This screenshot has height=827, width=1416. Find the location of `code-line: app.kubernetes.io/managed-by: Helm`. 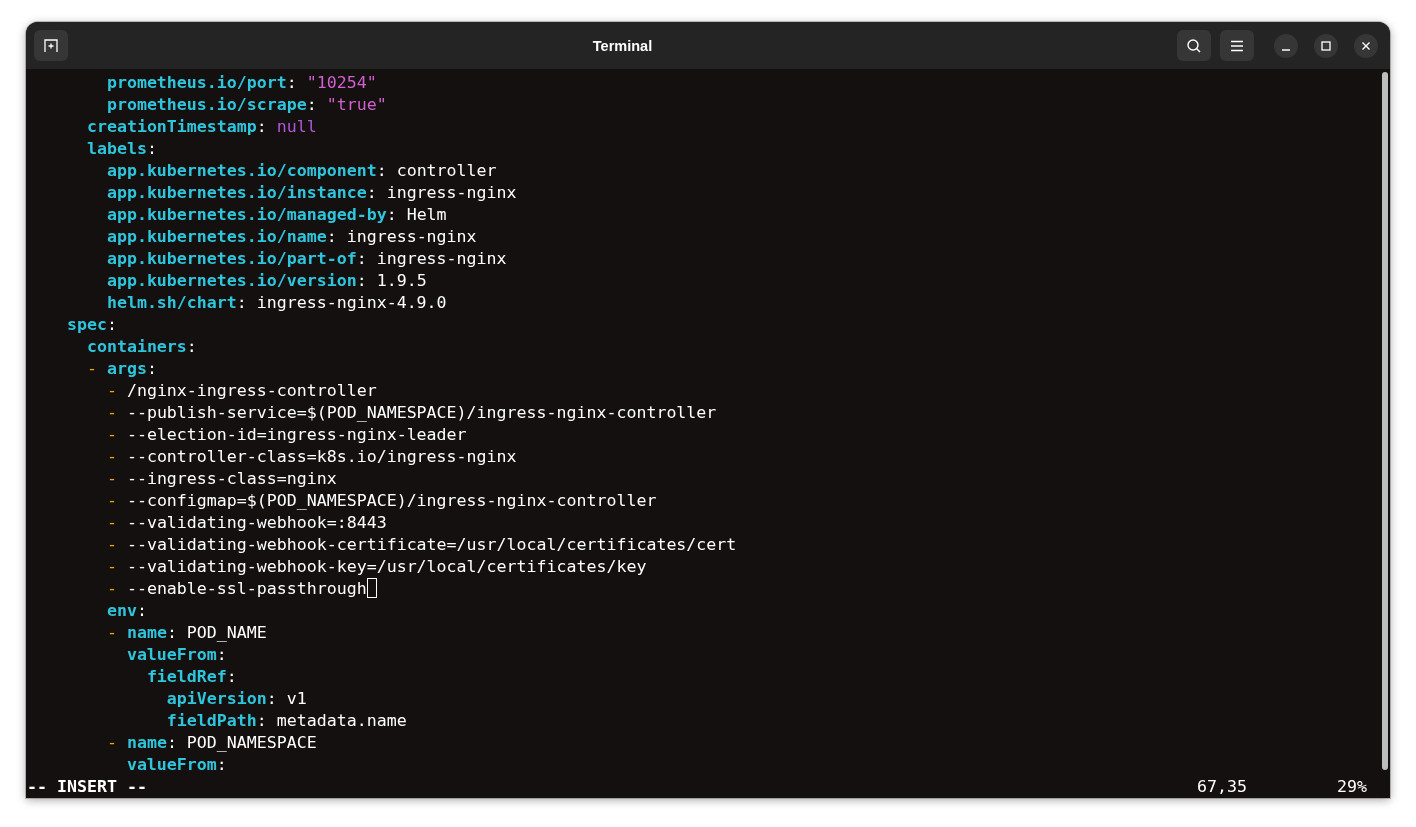

code-line: app.kubernetes.io/managed-by: Helm is located at coordinates (276, 214).